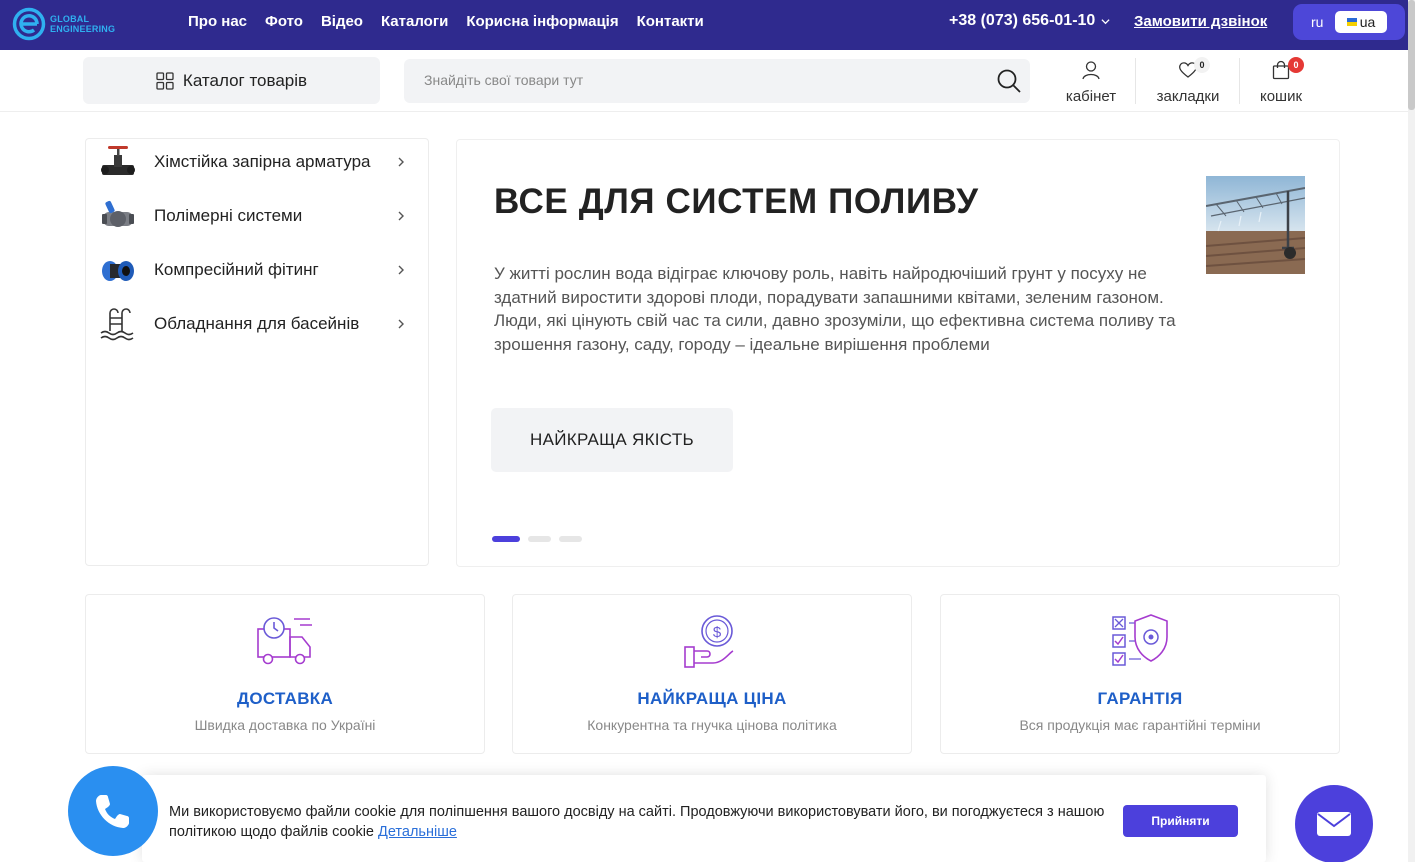 The width and height of the screenshot is (1415, 862). What do you see at coordinates (1091, 70) in the screenshot?
I see `user-icon` at bounding box center [1091, 70].